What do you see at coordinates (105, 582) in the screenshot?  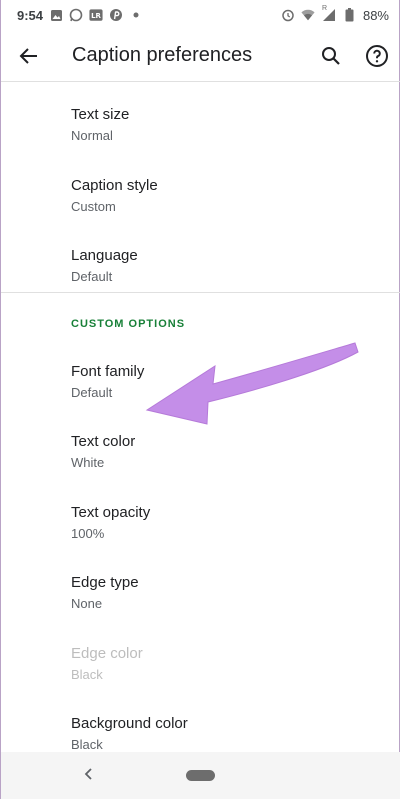 I see `item-title: Edge type` at bounding box center [105, 582].